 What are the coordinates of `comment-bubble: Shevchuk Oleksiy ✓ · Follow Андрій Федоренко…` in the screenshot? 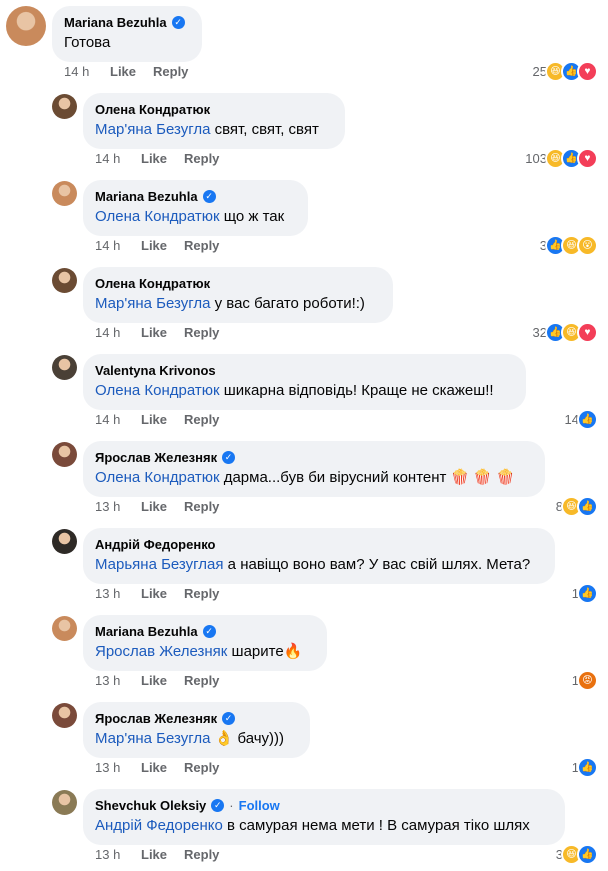 It's located at (324, 817).